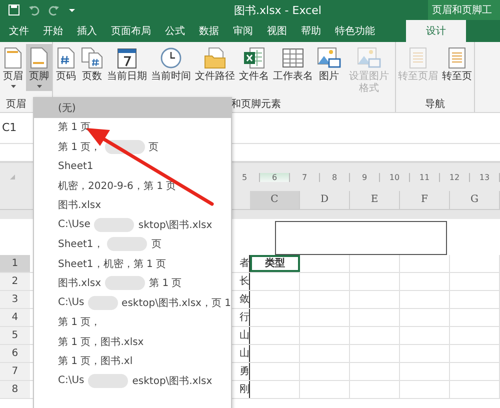 The width and height of the screenshot is (500, 408). I want to click on ribbon-tab: 帮助, so click(311, 31).